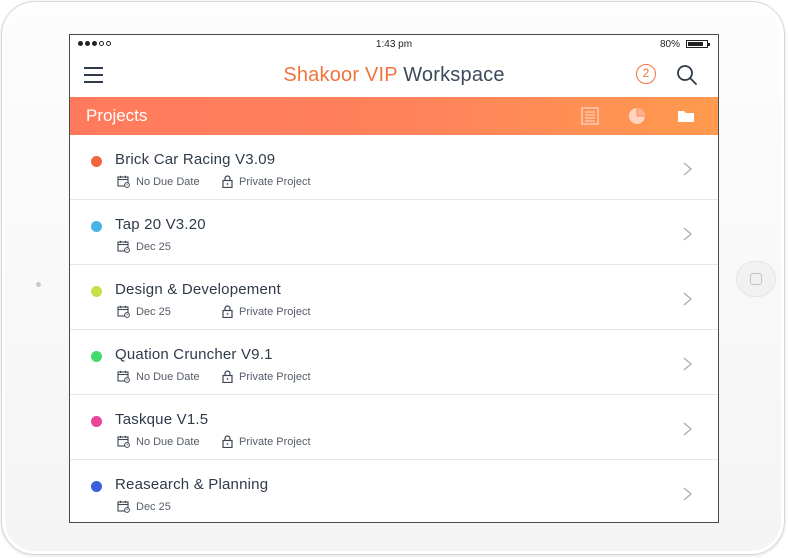 The width and height of the screenshot is (788, 558). Describe the element at coordinates (38, 284) in the screenshot. I see `camera-dot` at that location.